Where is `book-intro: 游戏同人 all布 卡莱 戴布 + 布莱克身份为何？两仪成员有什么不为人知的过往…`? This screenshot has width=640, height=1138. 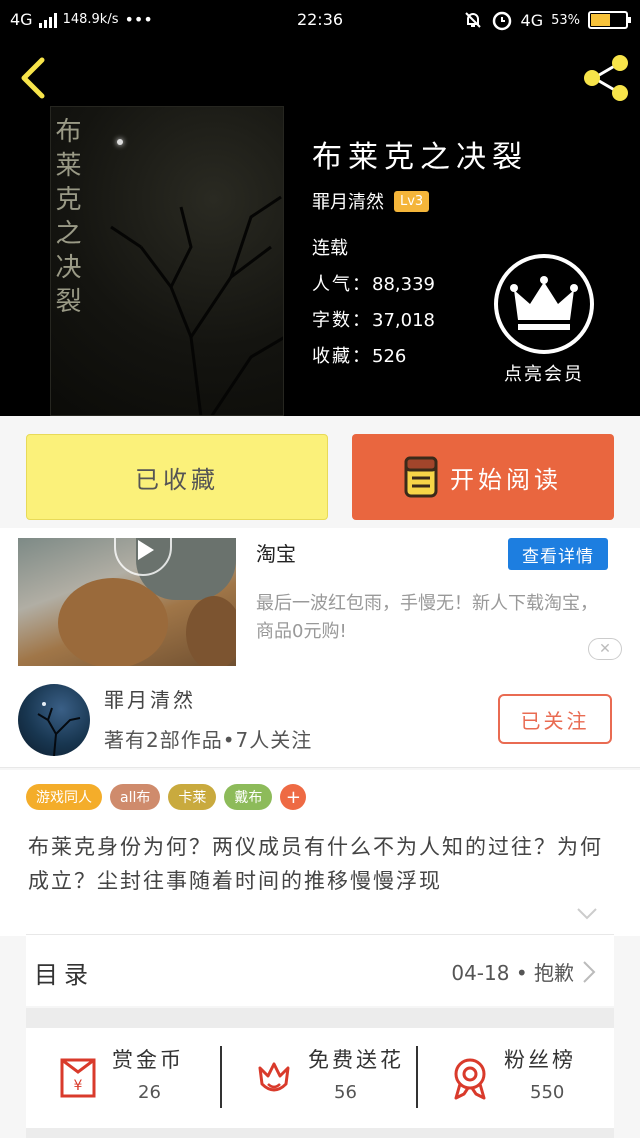 book-intro: 游戏同人 all布 卡莱 戴布 + 布莱克身份为何？两仪成员有什么不为人知的过往… is located at coordinates (320, 853).